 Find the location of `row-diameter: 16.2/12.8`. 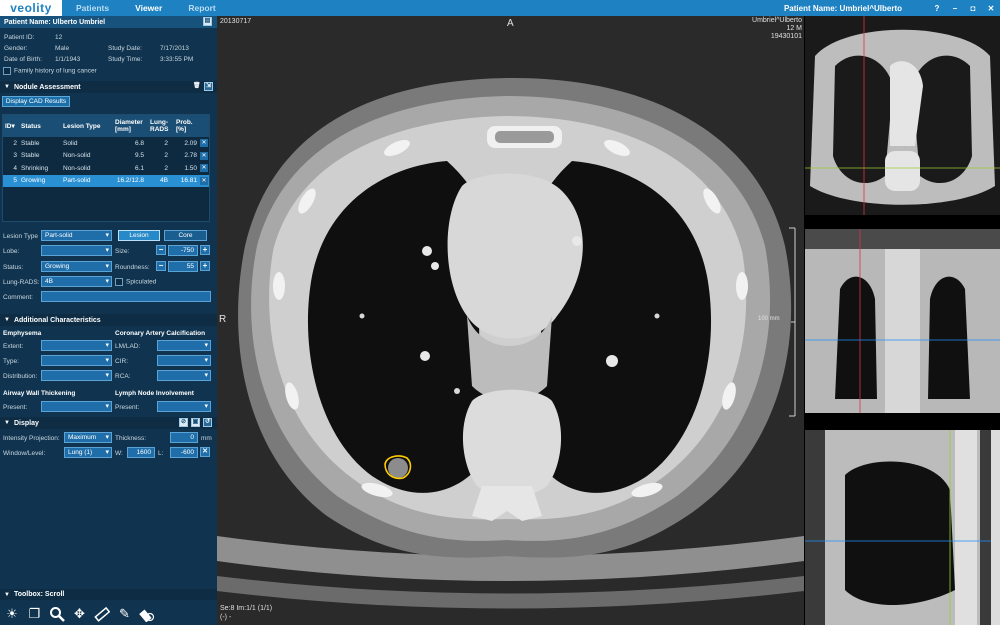

row-diameter: 16.2/12.8 is located at coordinates (130, 181).